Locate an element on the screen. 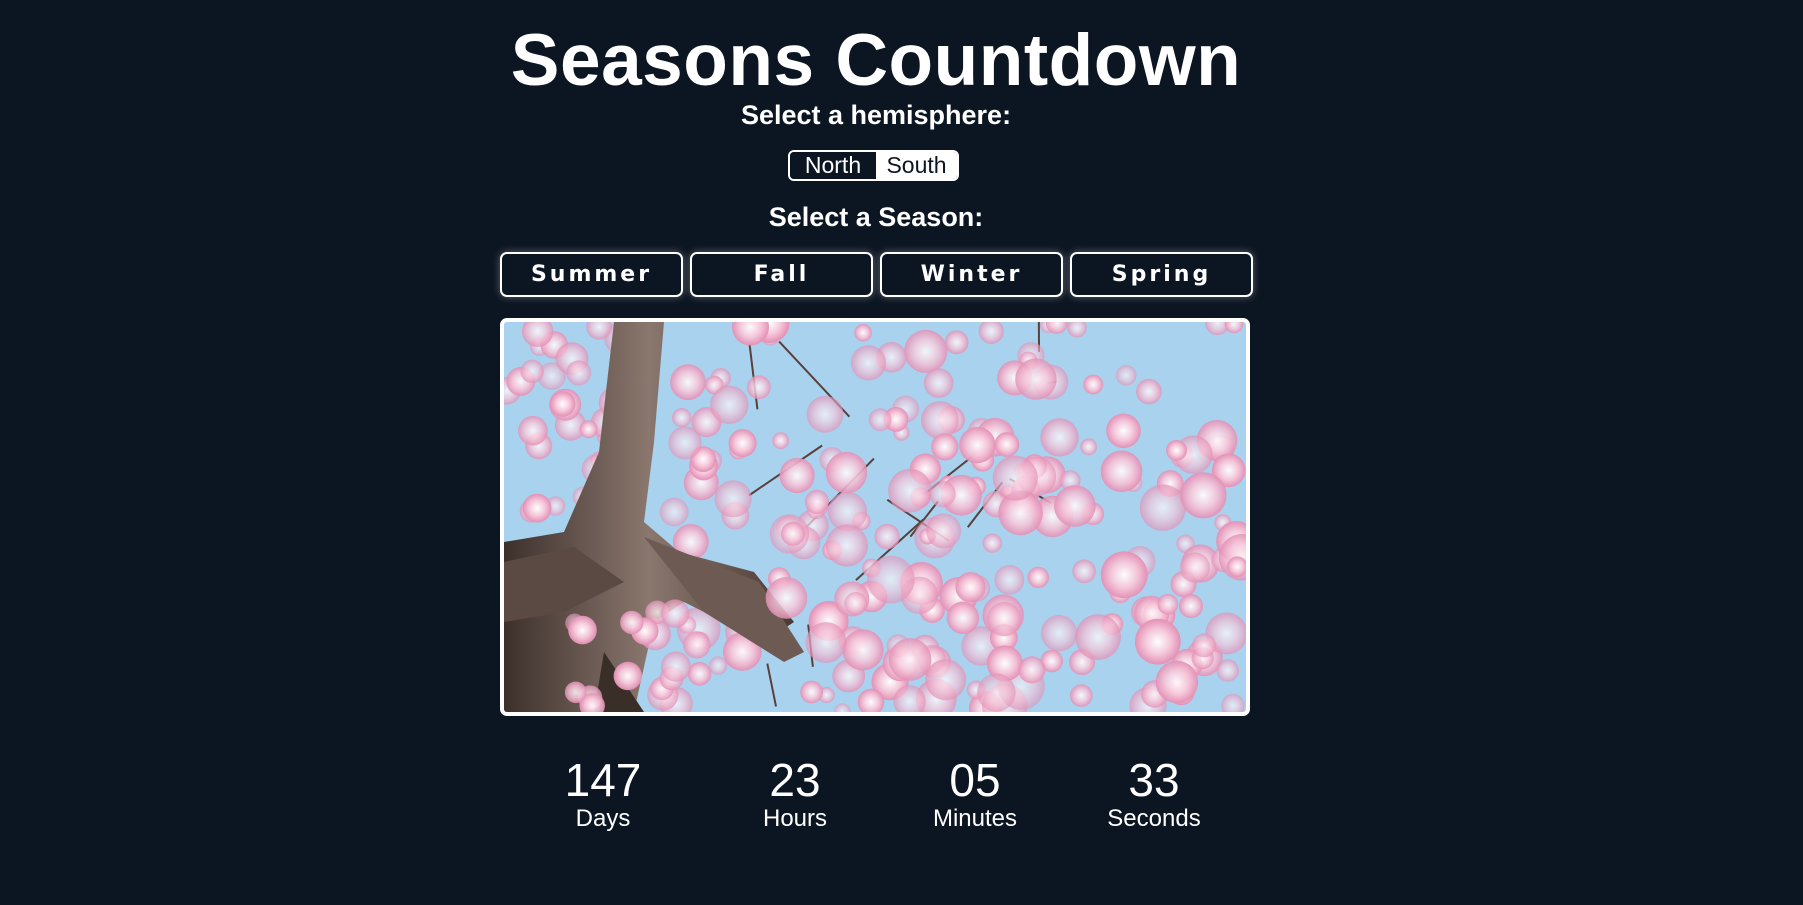 This screenshot has width=1803, height=905. minutes-value: 05 is located at coordinates (975, 780).